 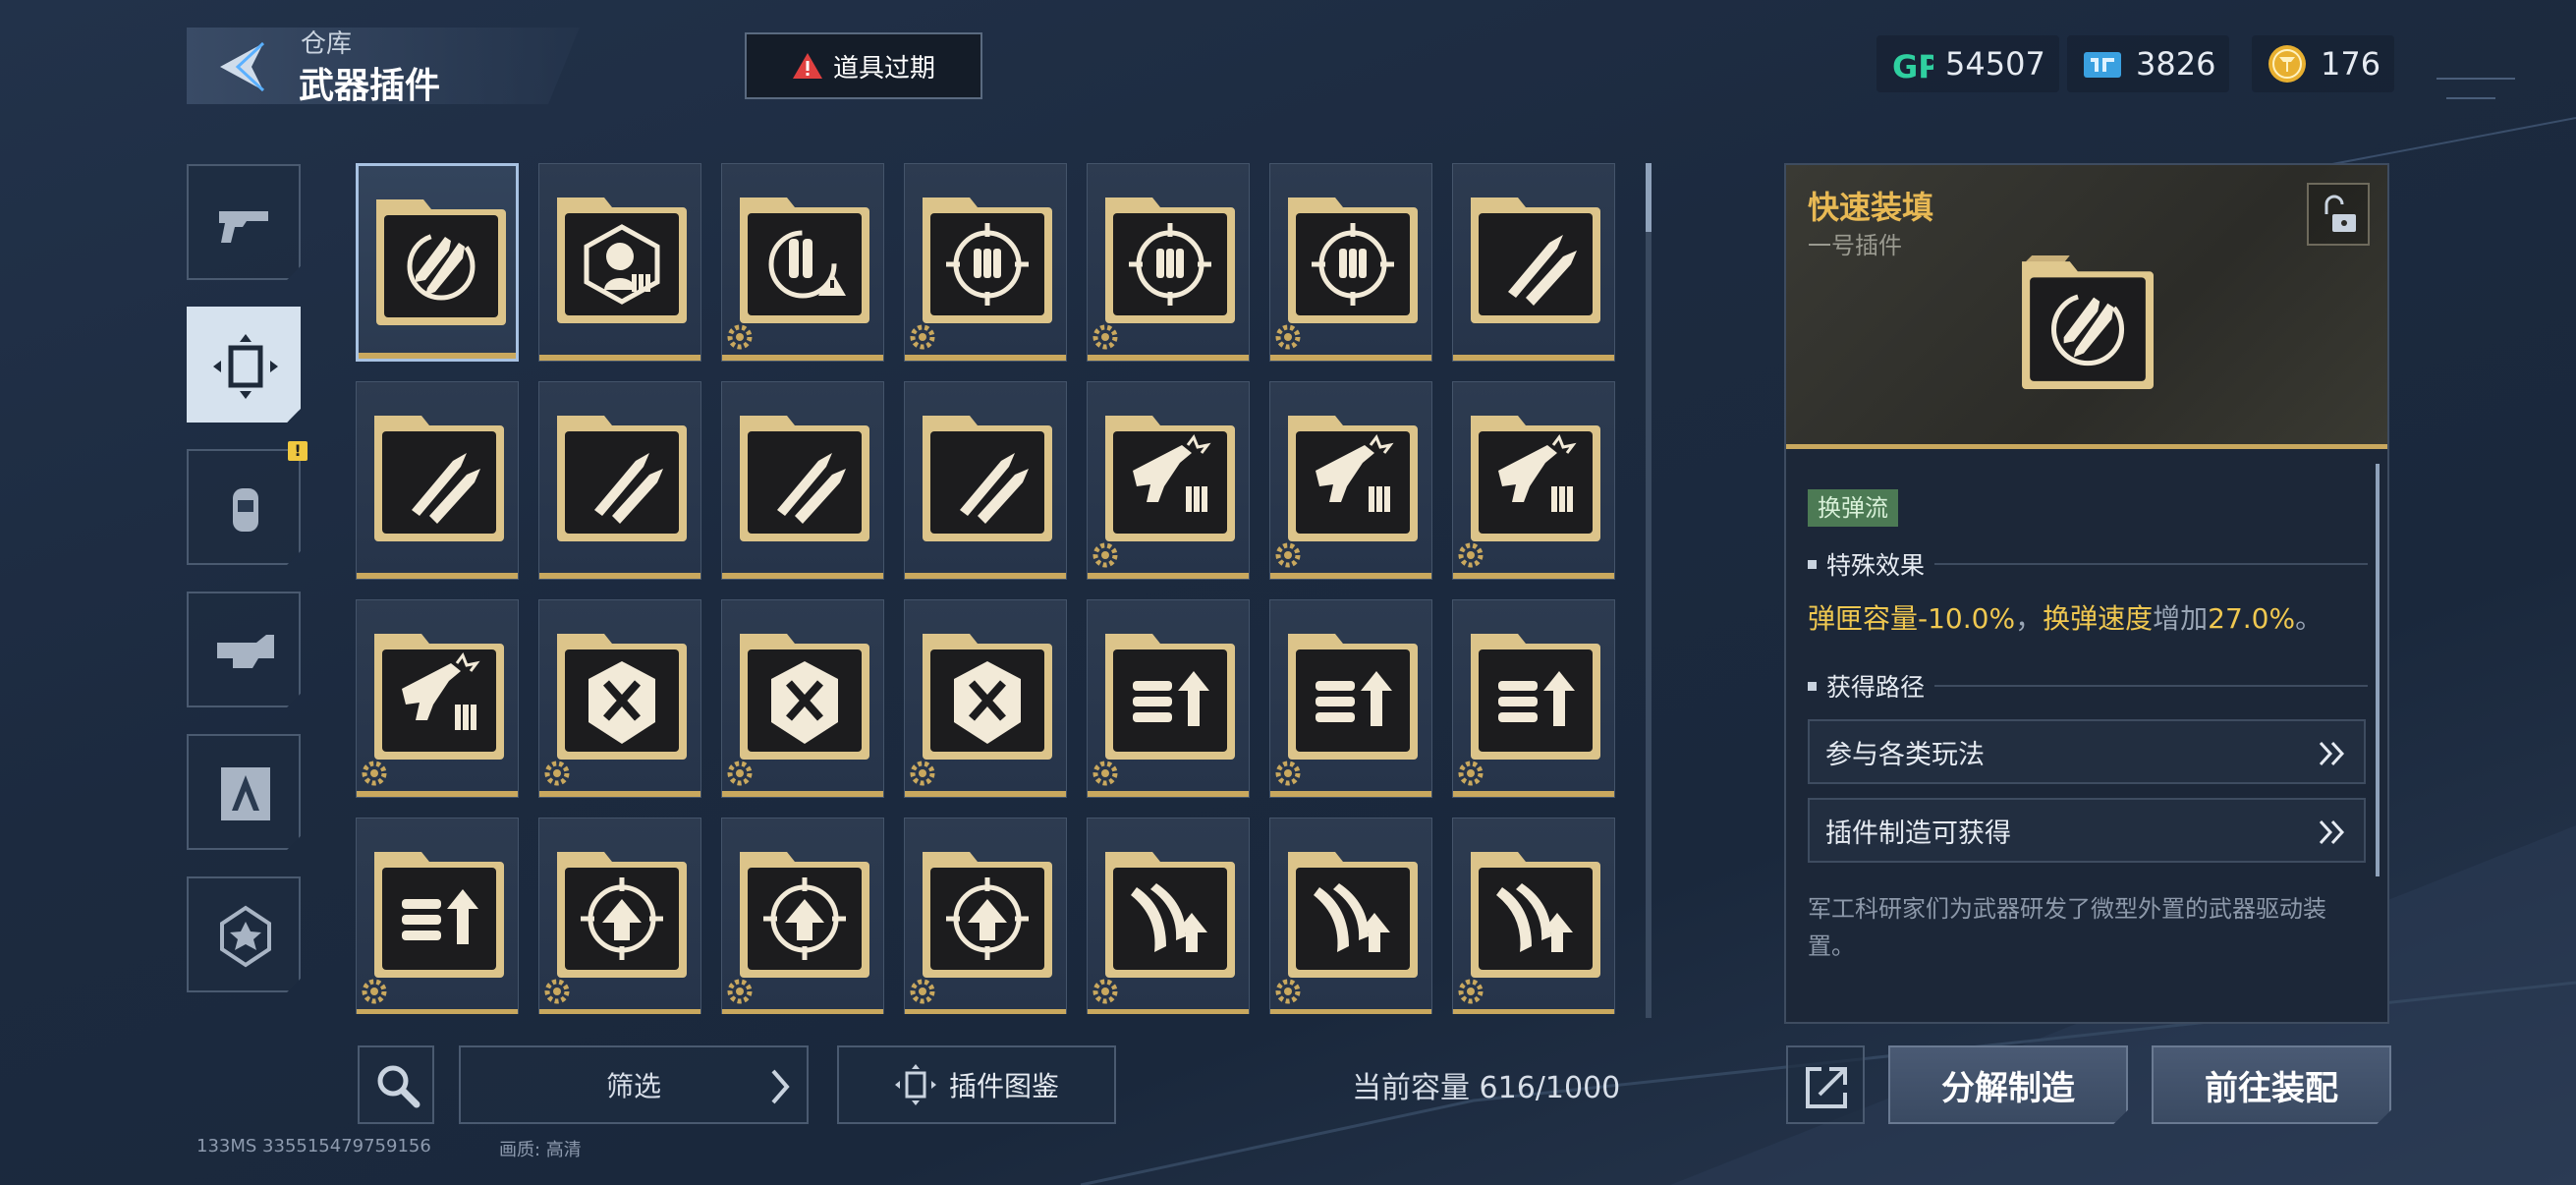 What do you see at coordinates (2088, 322) in the screenshot?
I see `selected-plugin-icon` at bounding box center [2088, 322].